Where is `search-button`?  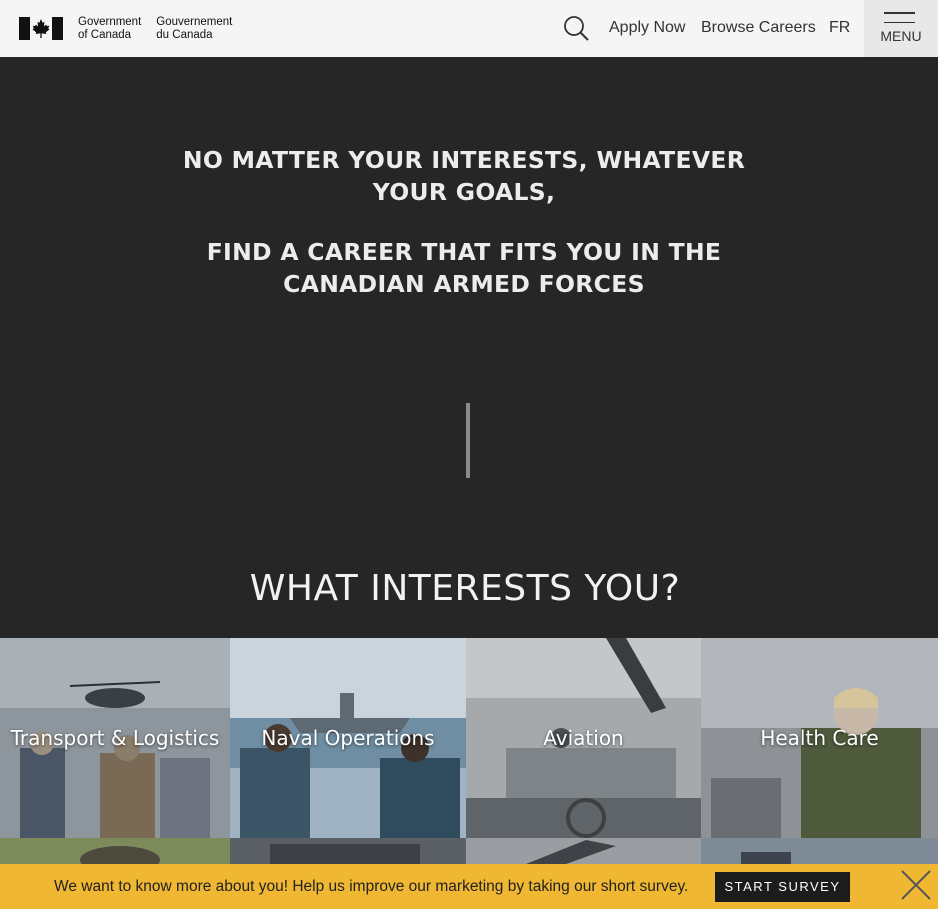
search-button is located at coordinates (576, 28).